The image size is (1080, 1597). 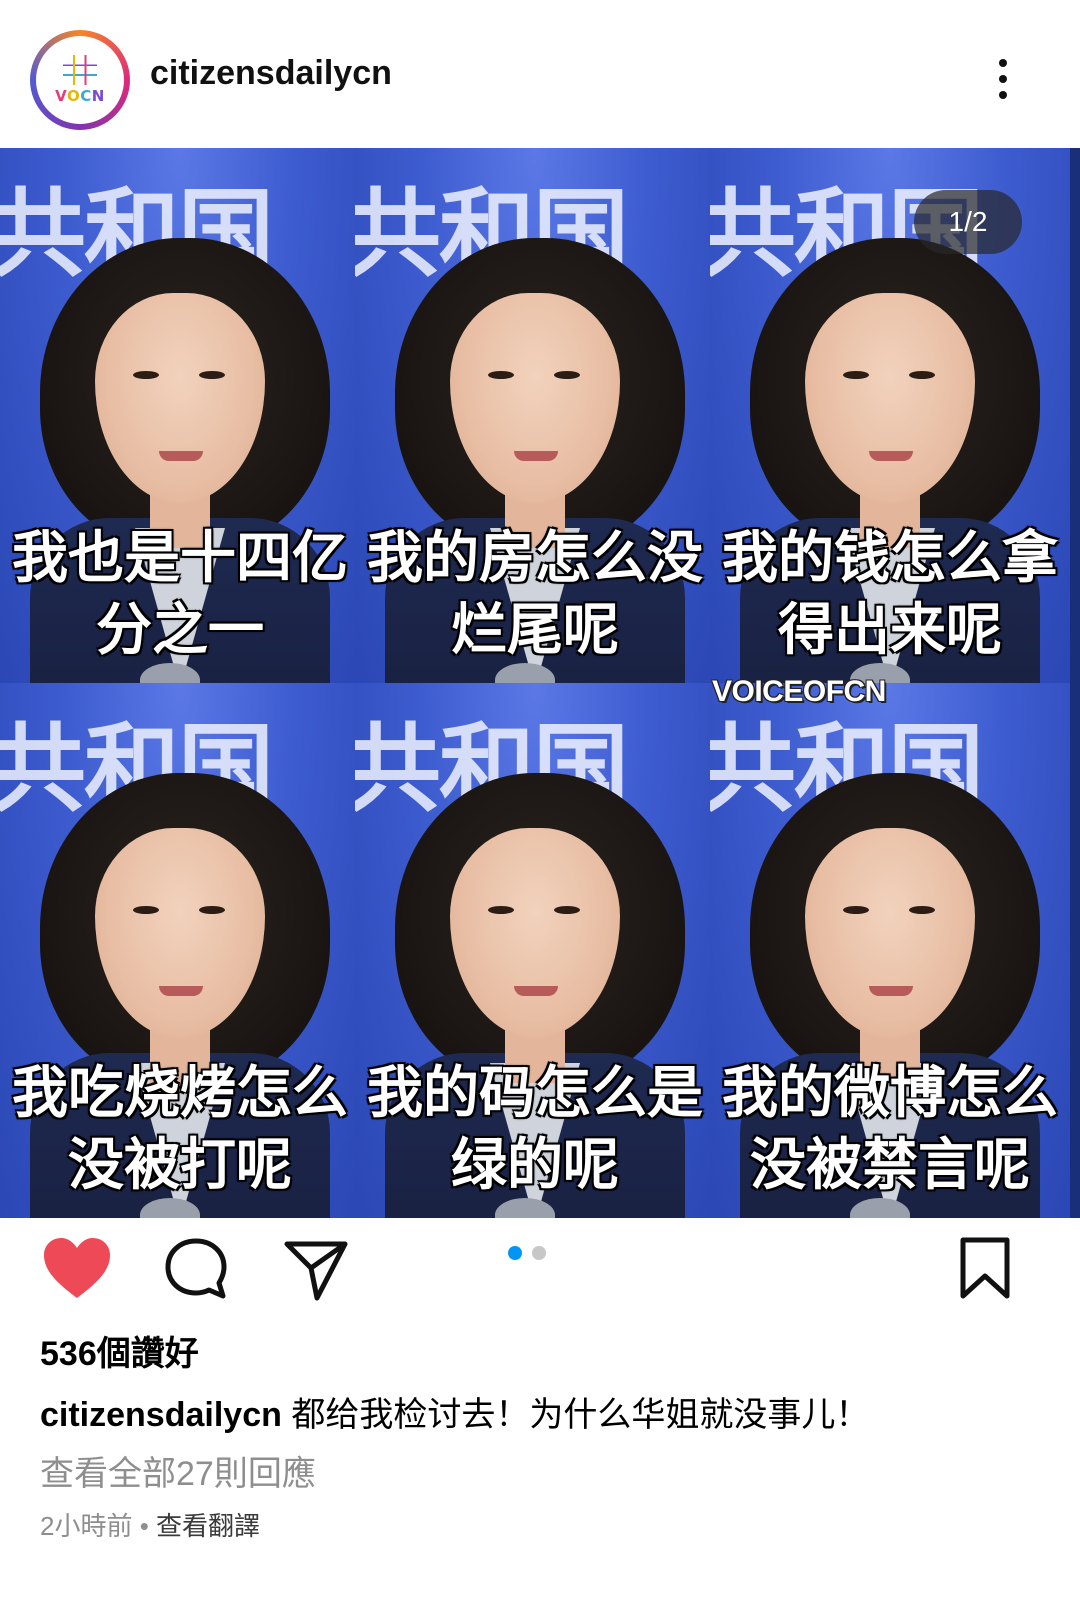 I want to click on panel-caption-line: 分之一, so click(x=180, y=630).